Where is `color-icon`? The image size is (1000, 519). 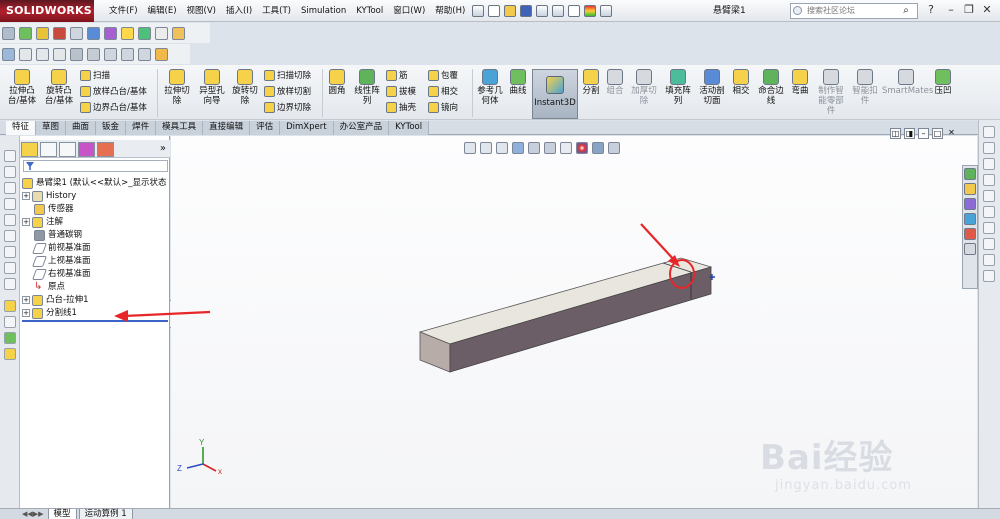 color-icon is located at coordinates (161, 54).